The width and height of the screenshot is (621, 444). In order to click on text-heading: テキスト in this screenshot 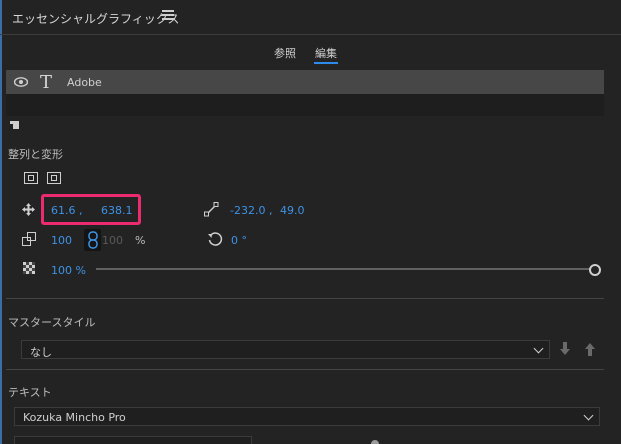, I will do `click(30, 392)`.